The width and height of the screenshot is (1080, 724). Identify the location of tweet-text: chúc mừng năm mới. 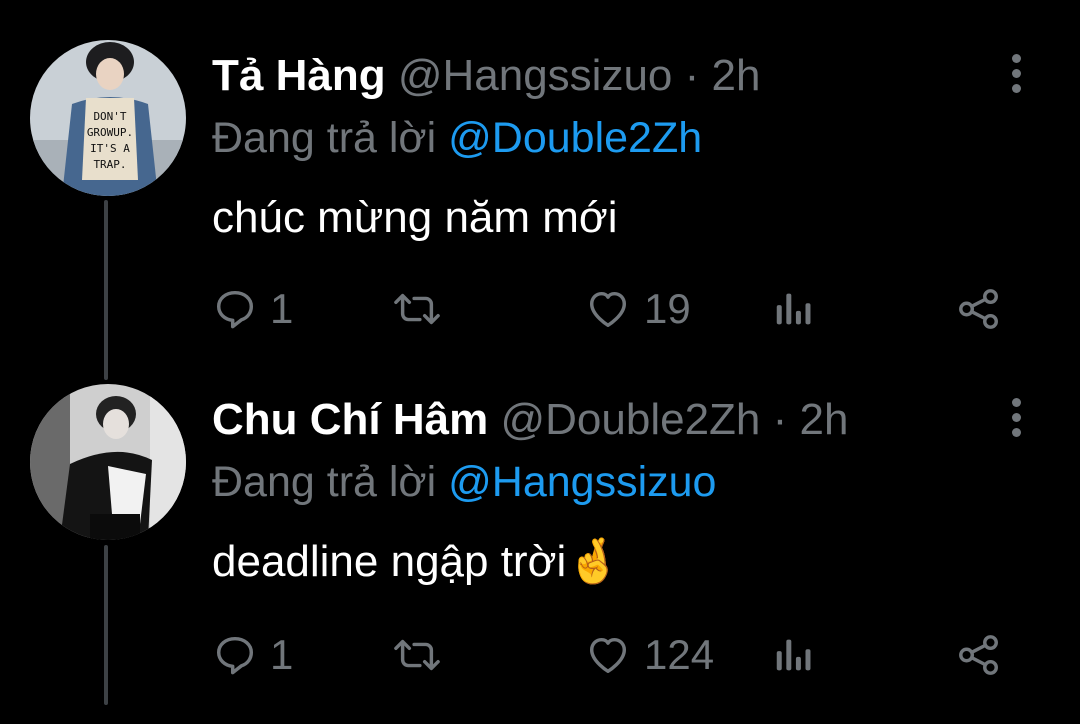
(415, 218).